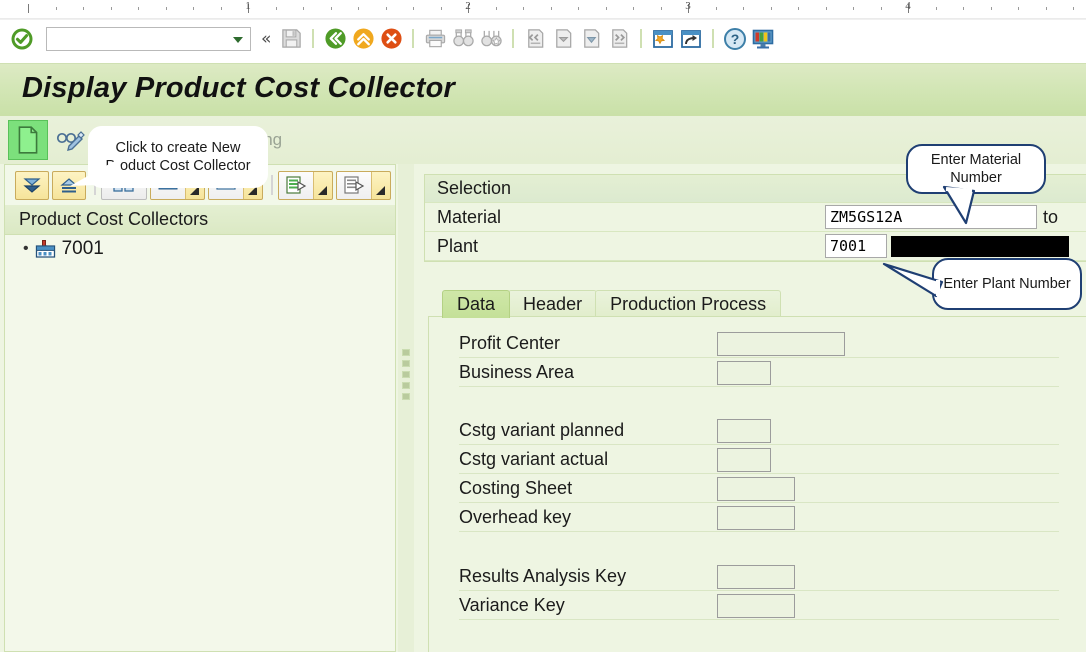 The height and width of the screenshot is (652, 1086). Describe the element at coordinates (45, 249) in the screenshot. I see `plant-factory-icon` at that location.